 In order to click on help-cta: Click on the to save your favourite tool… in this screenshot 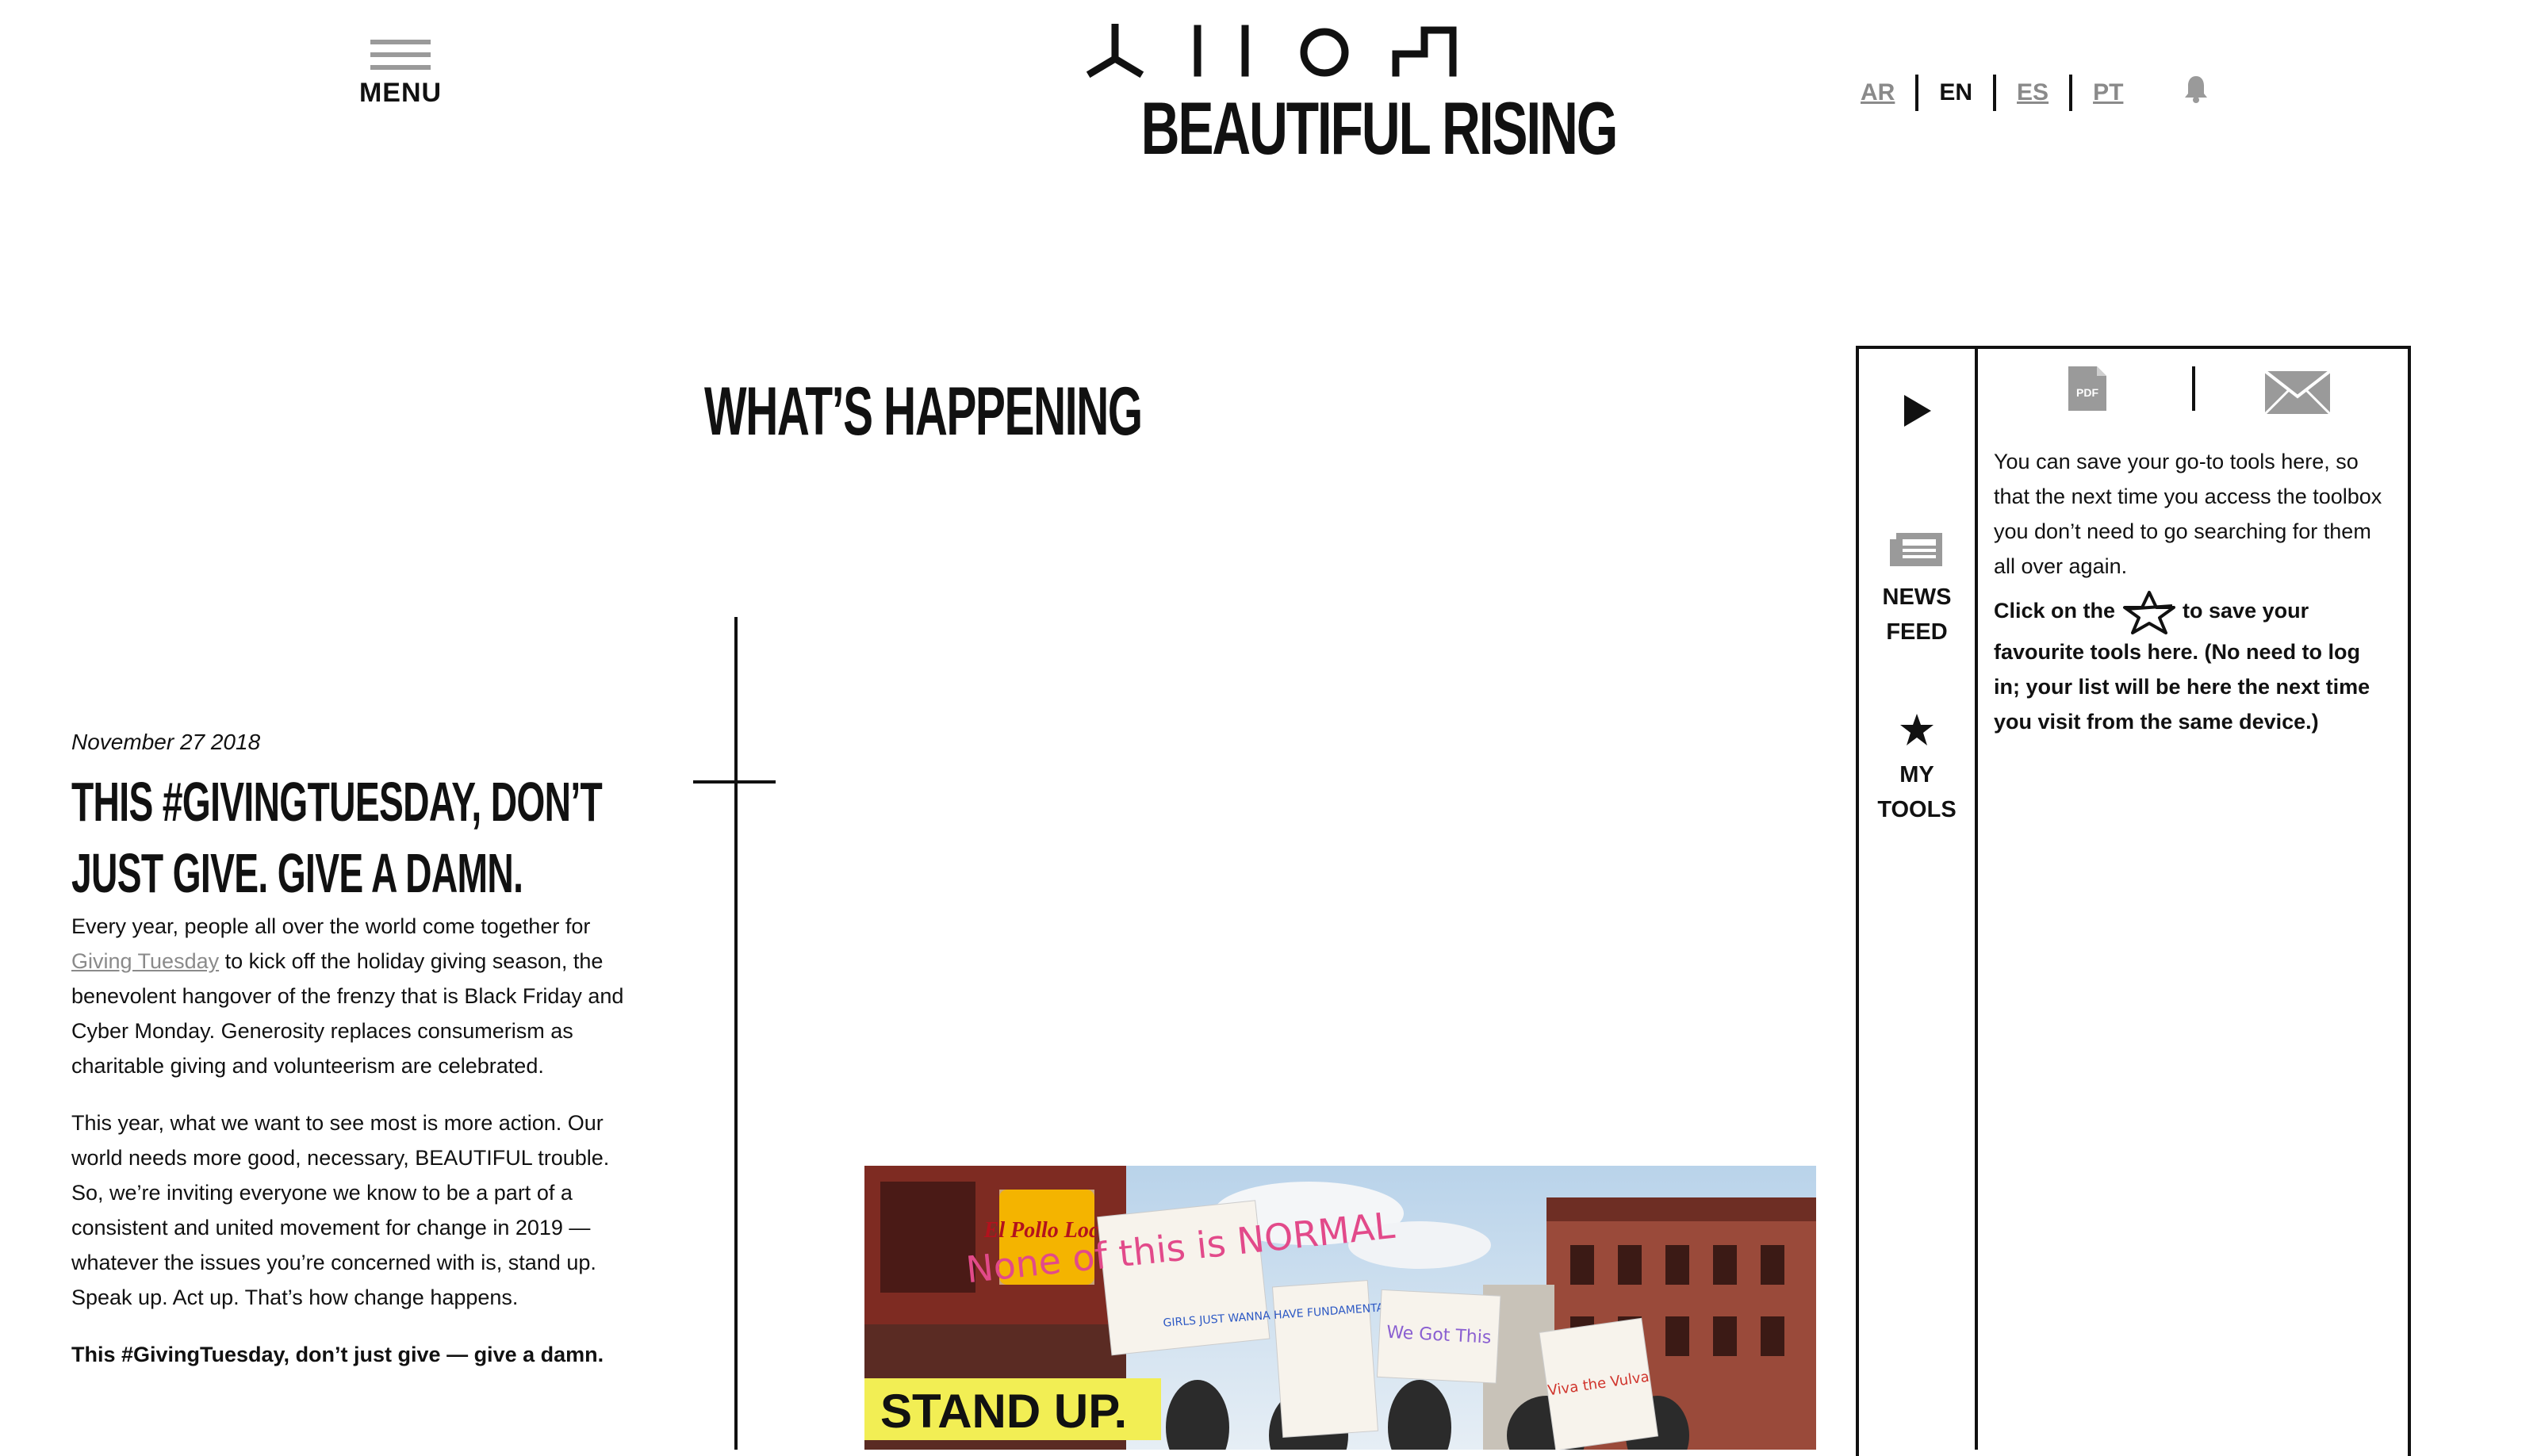, I will do `click(2192, 664)`.